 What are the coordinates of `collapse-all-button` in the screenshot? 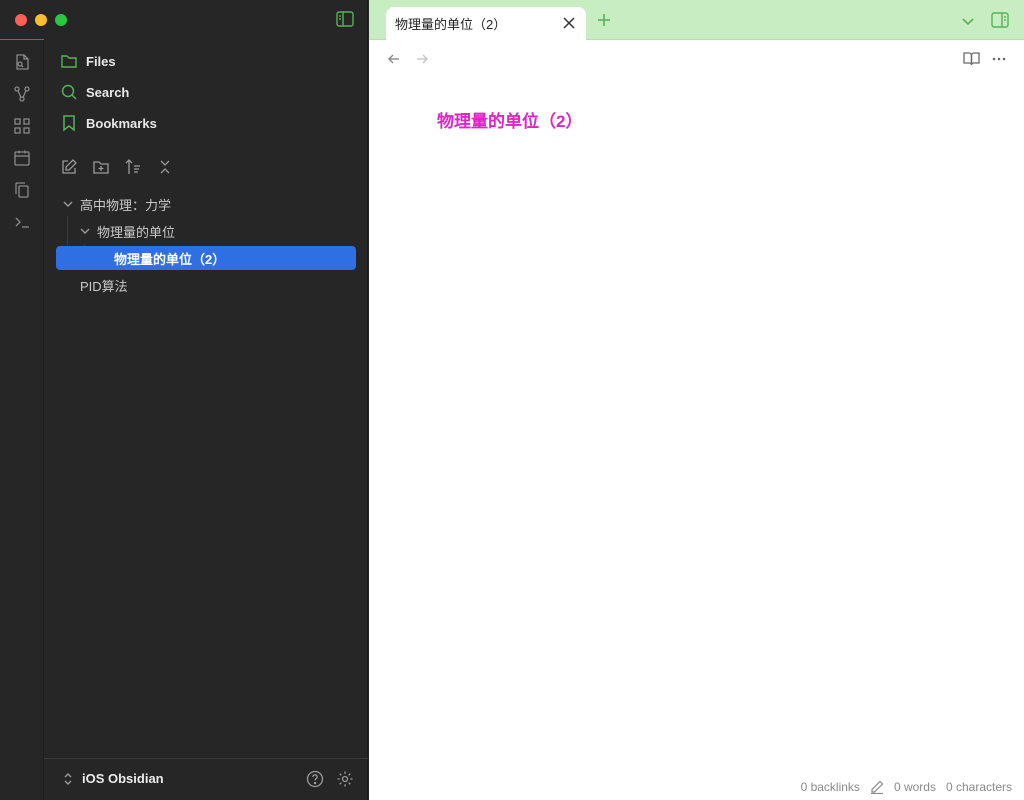 It's located at (165, 167).